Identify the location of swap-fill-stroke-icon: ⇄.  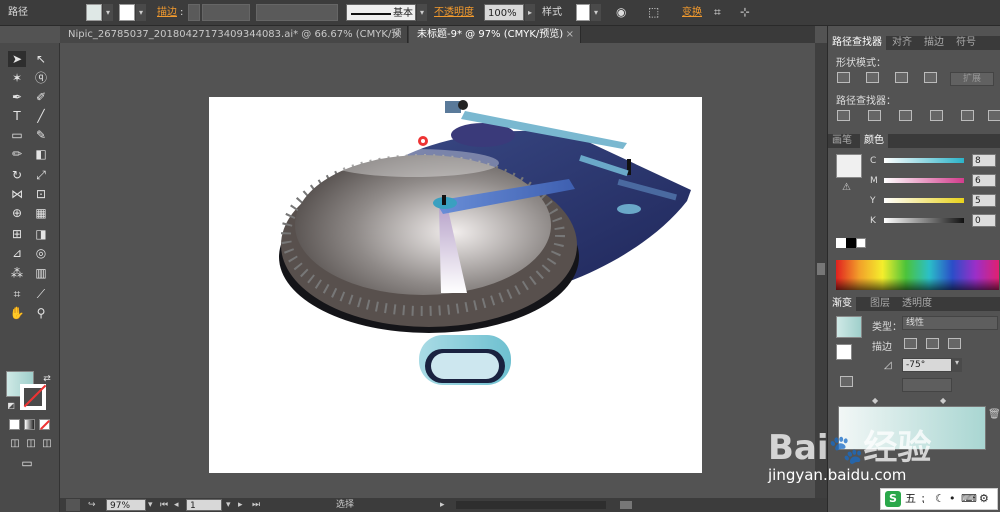
(47, 379).